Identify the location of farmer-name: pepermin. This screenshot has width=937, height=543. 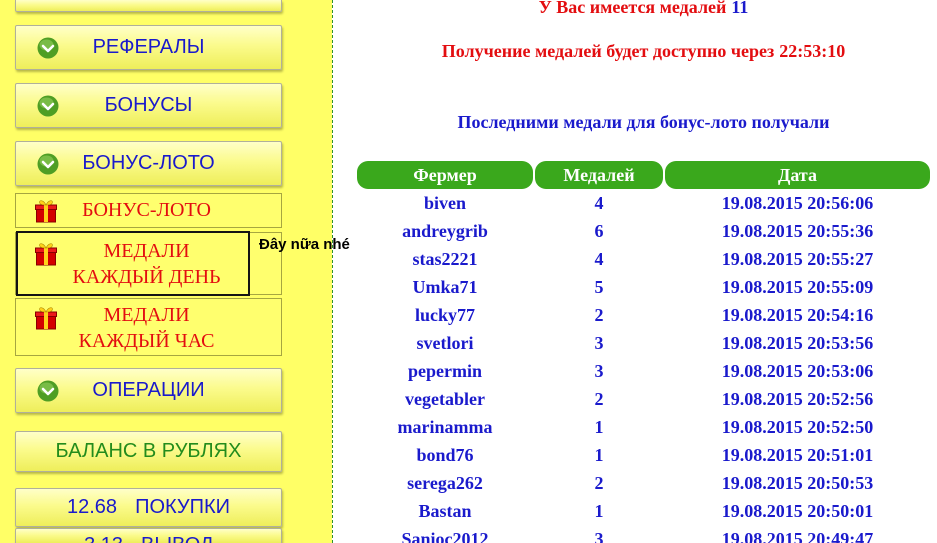
(445, 371).